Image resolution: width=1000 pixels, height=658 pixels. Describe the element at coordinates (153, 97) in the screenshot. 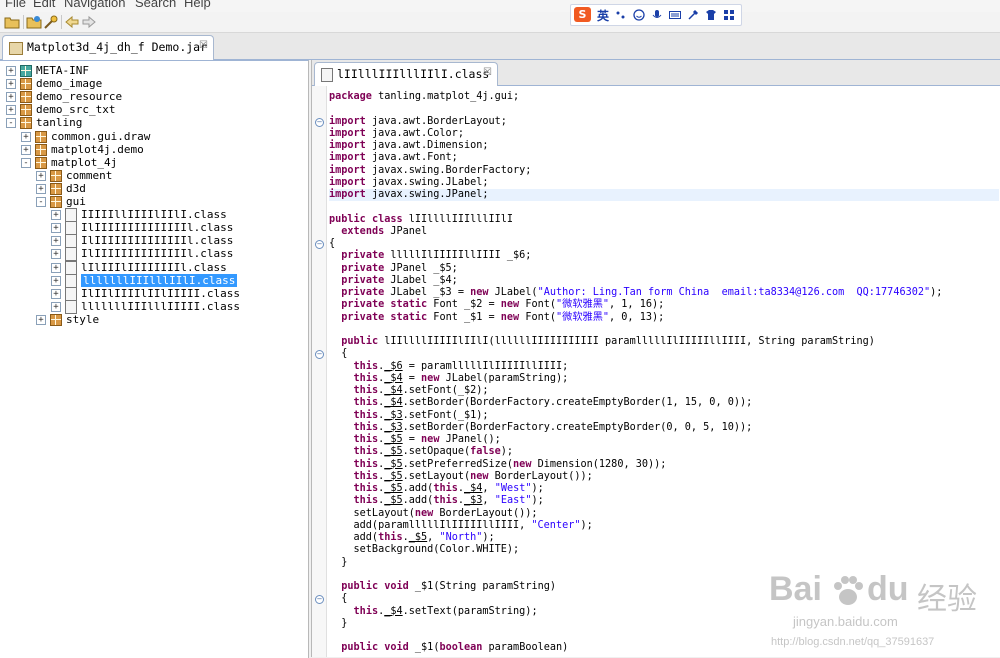

I see `tree-item-package: + demo_resource` at that location.